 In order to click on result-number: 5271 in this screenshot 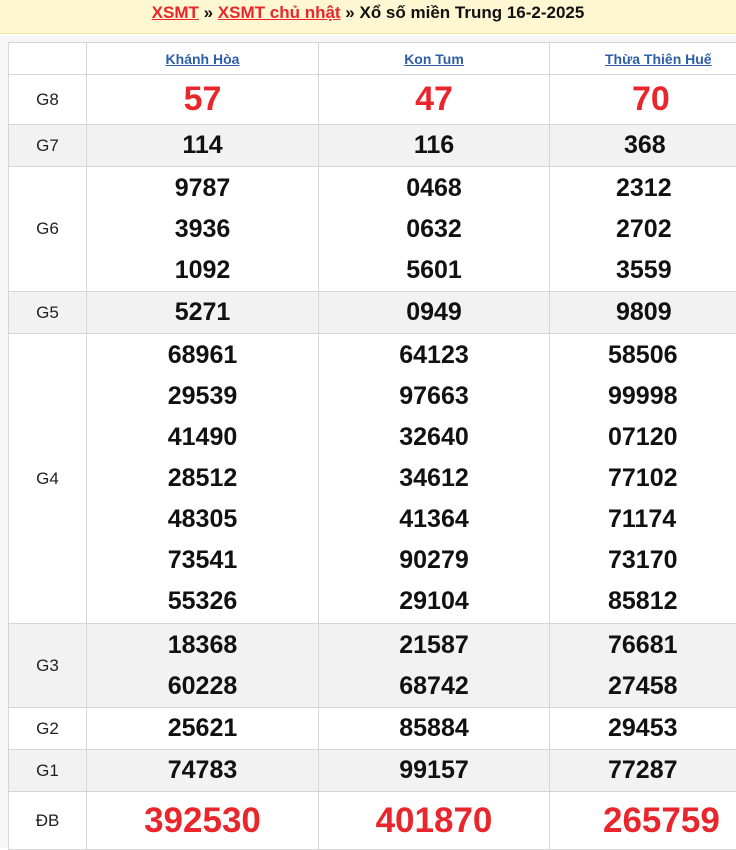, I will do `click(203, 312)`.